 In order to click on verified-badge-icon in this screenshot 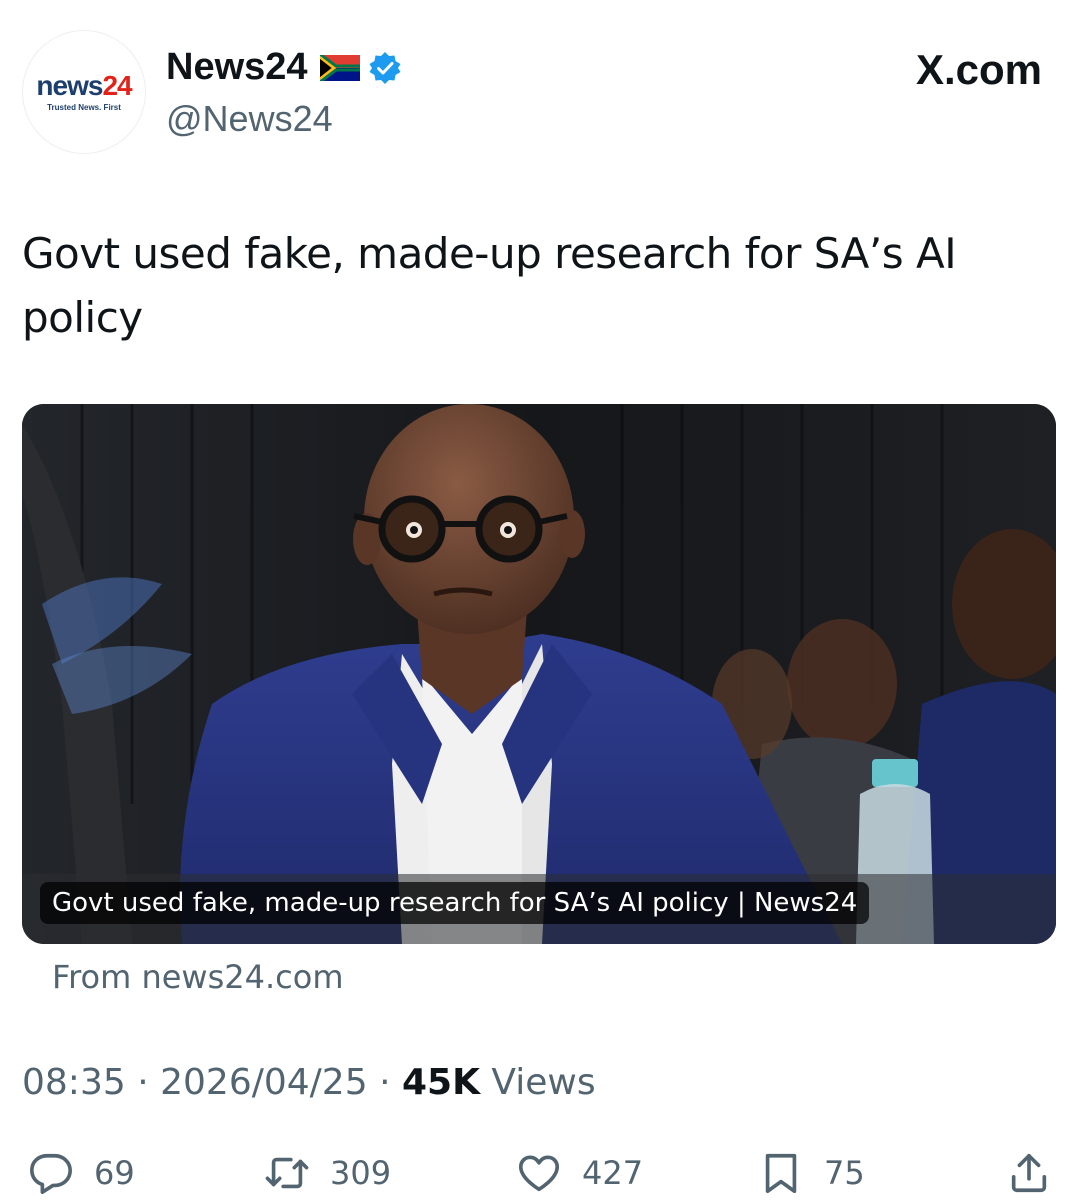, I will do `click(385, 68)`.